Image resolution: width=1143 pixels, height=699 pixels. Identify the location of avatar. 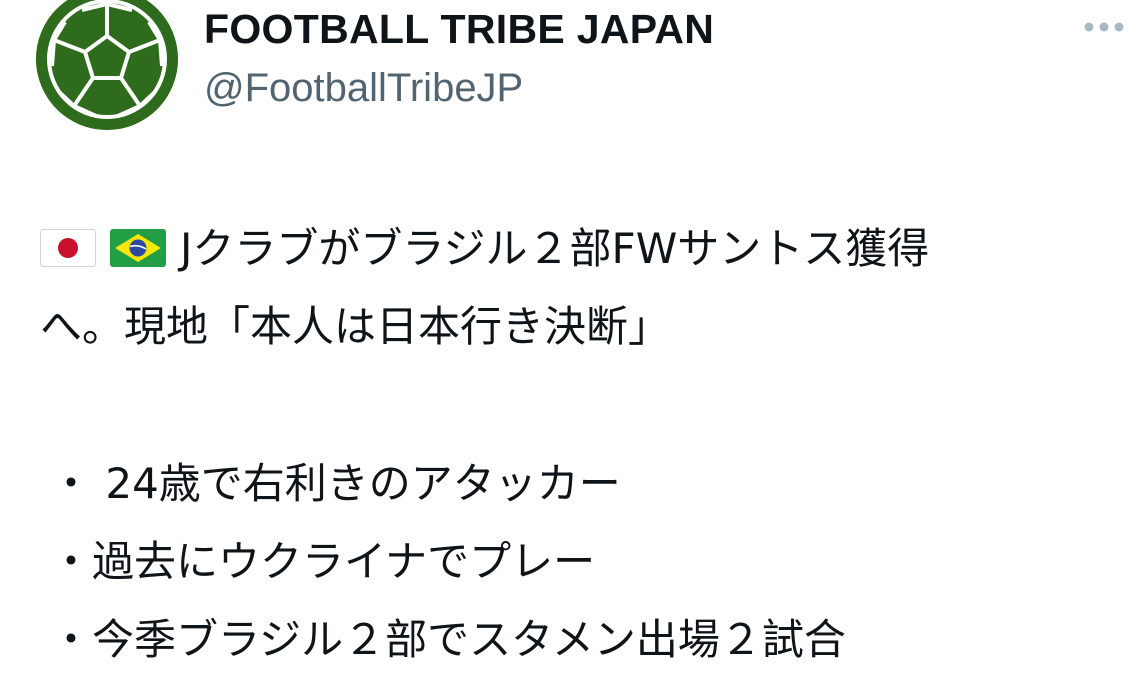
(107, 65).